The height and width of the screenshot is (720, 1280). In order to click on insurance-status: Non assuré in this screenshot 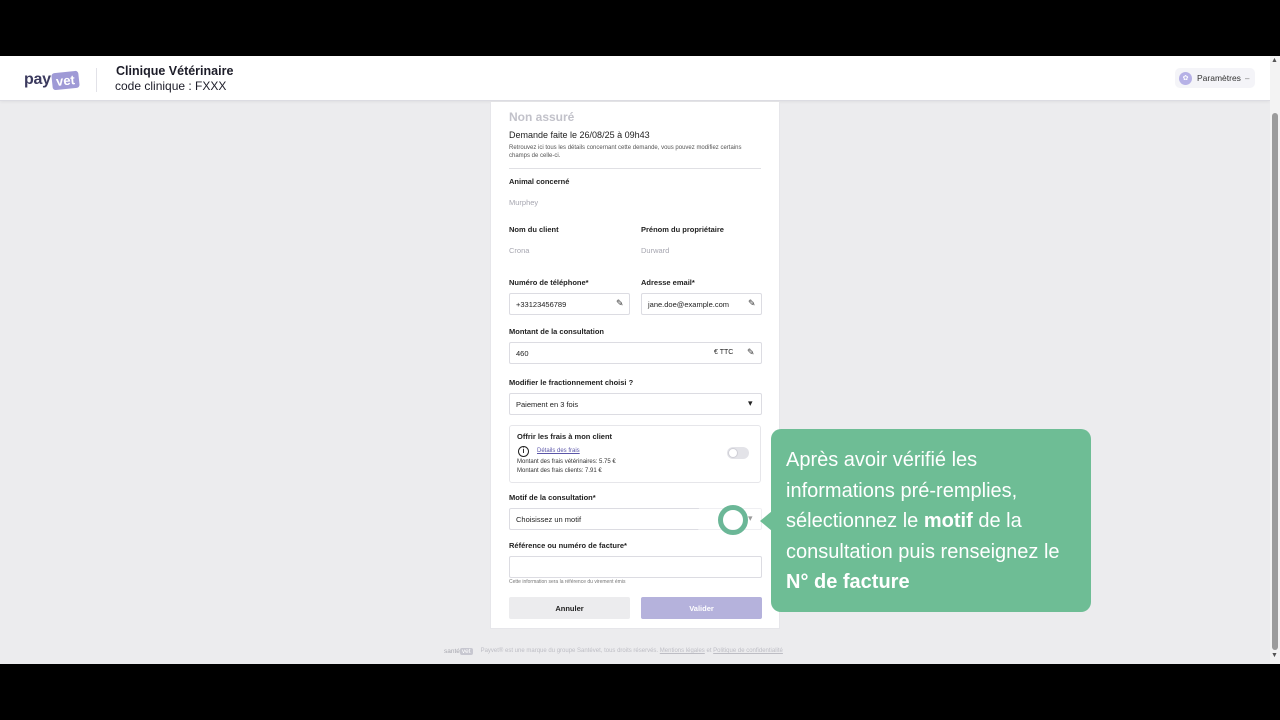, I will do `click(542, 117)`.